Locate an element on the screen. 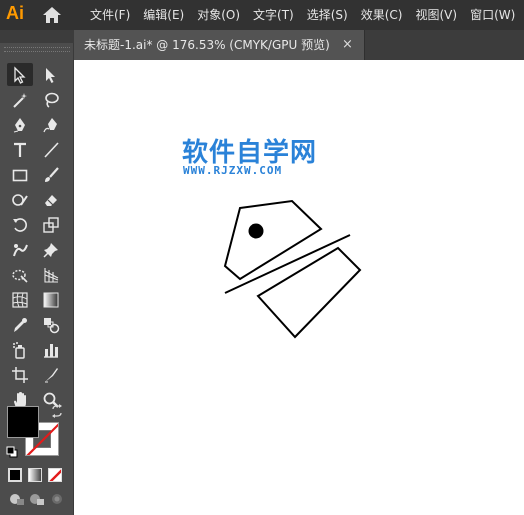  puppet-warp-tool-icon is located at coordinates (20, 249).